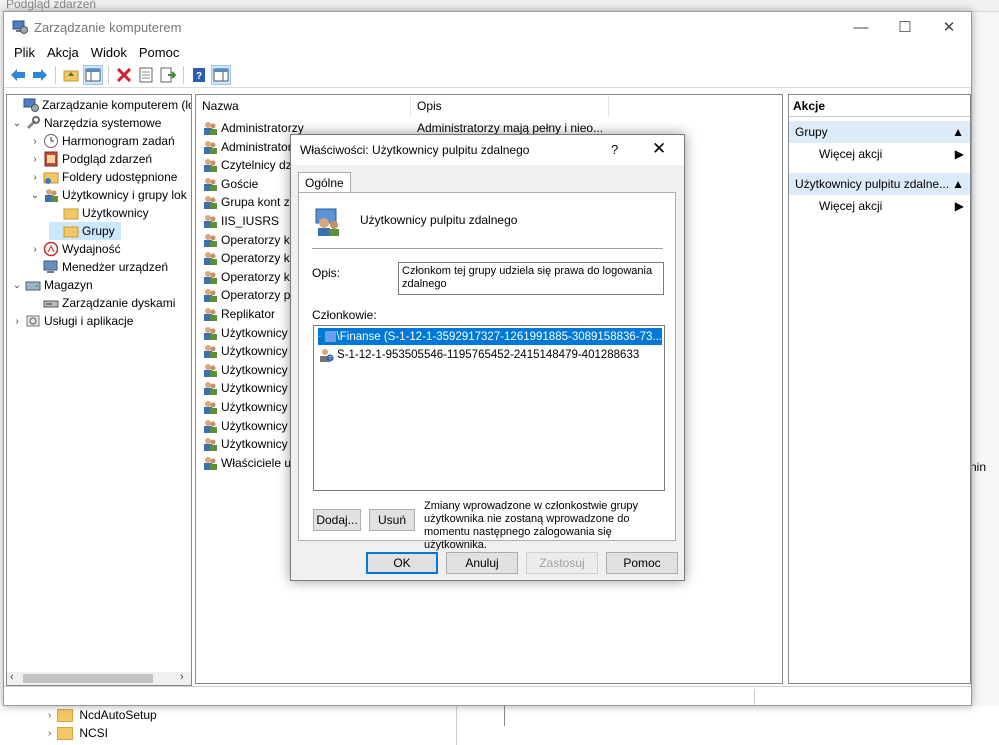 The height and width of the screenshot is (745, 999). Describe the element at coordinates (124, 195) in the screenshot. I see `tree-label: Użytkownicy i grupy lok` at that location.